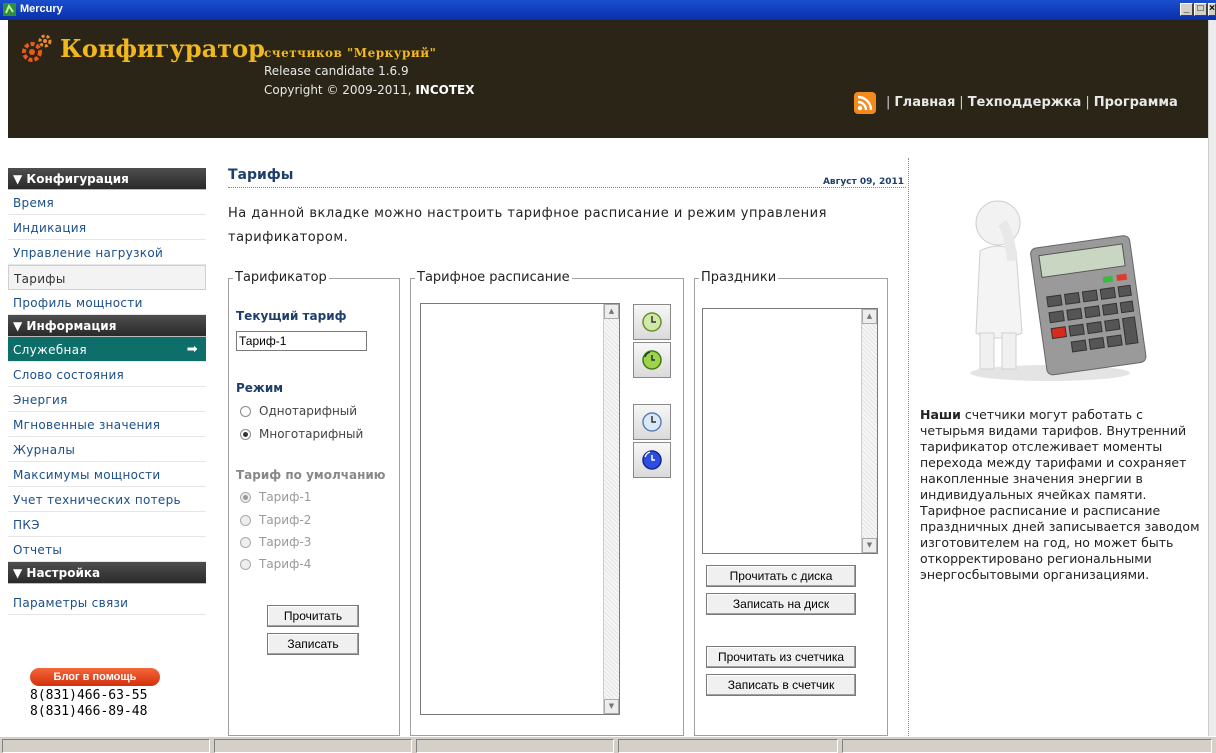 Image resolution: width=1216 pixels, height=753 pixels. Describe the element at coordinates (908, 447) in the screenshot. I see `column-divider` at that location.